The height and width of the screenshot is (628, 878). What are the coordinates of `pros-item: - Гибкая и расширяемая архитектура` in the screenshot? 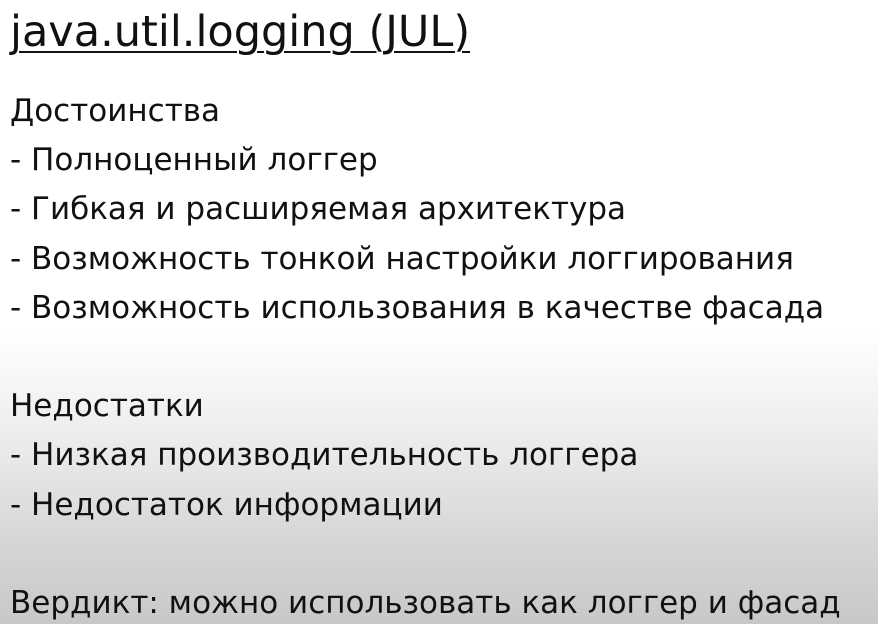 It's located at (318, 209).